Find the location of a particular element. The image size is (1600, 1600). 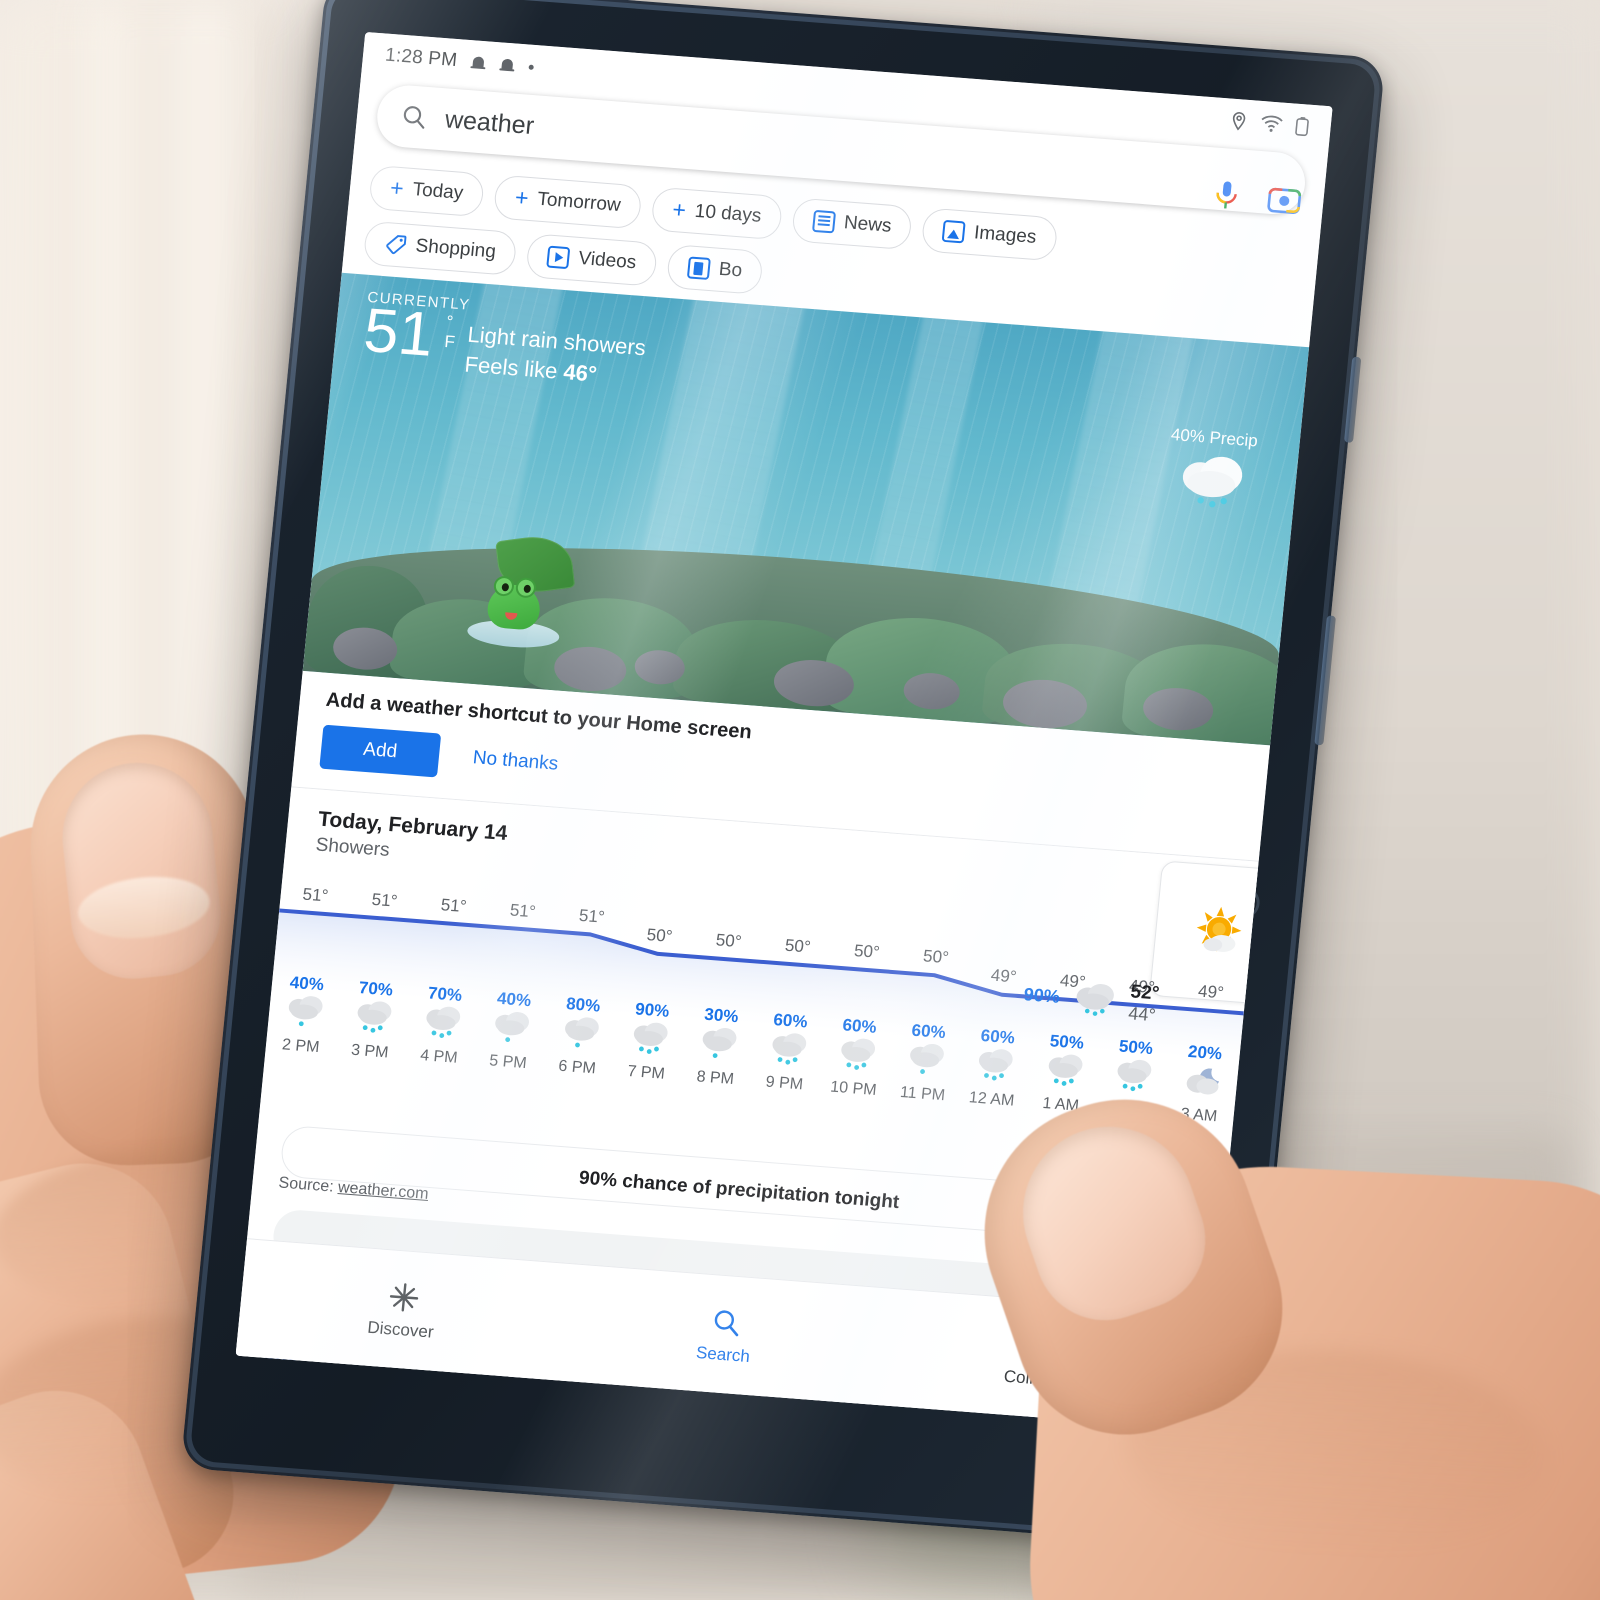

hour-label: 8 PM is located at coordinates (715, 1078).